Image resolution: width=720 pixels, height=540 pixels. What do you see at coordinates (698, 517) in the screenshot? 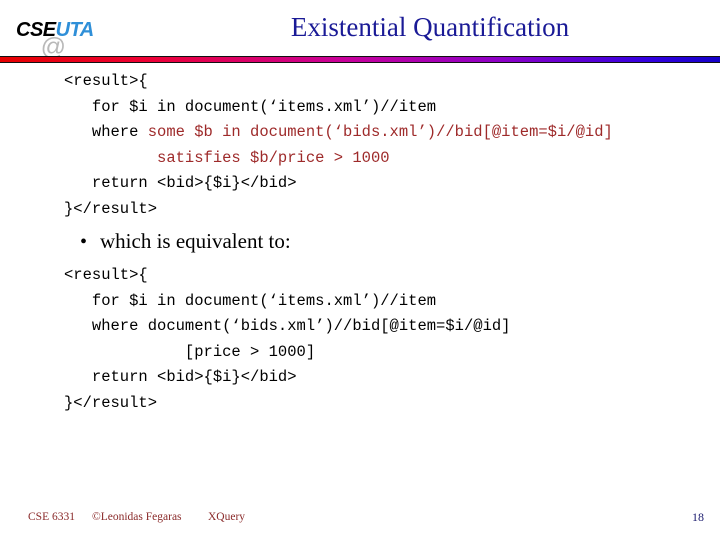
I see `page-number: 18` at bounding box center [698, 517].